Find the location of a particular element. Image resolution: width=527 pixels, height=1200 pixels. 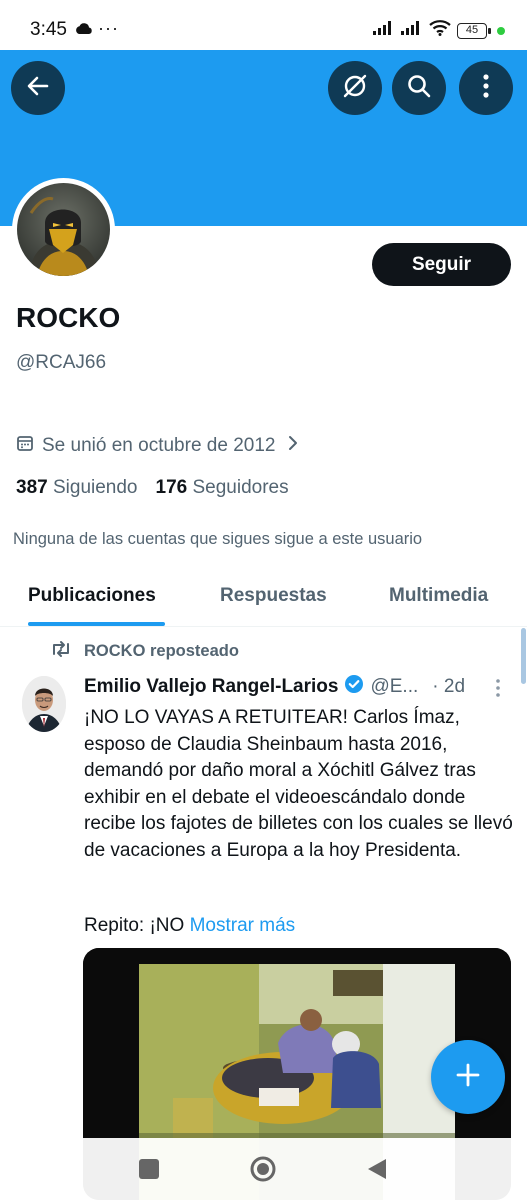

followers-label: Seguidores is located at coordinates (240, 487).